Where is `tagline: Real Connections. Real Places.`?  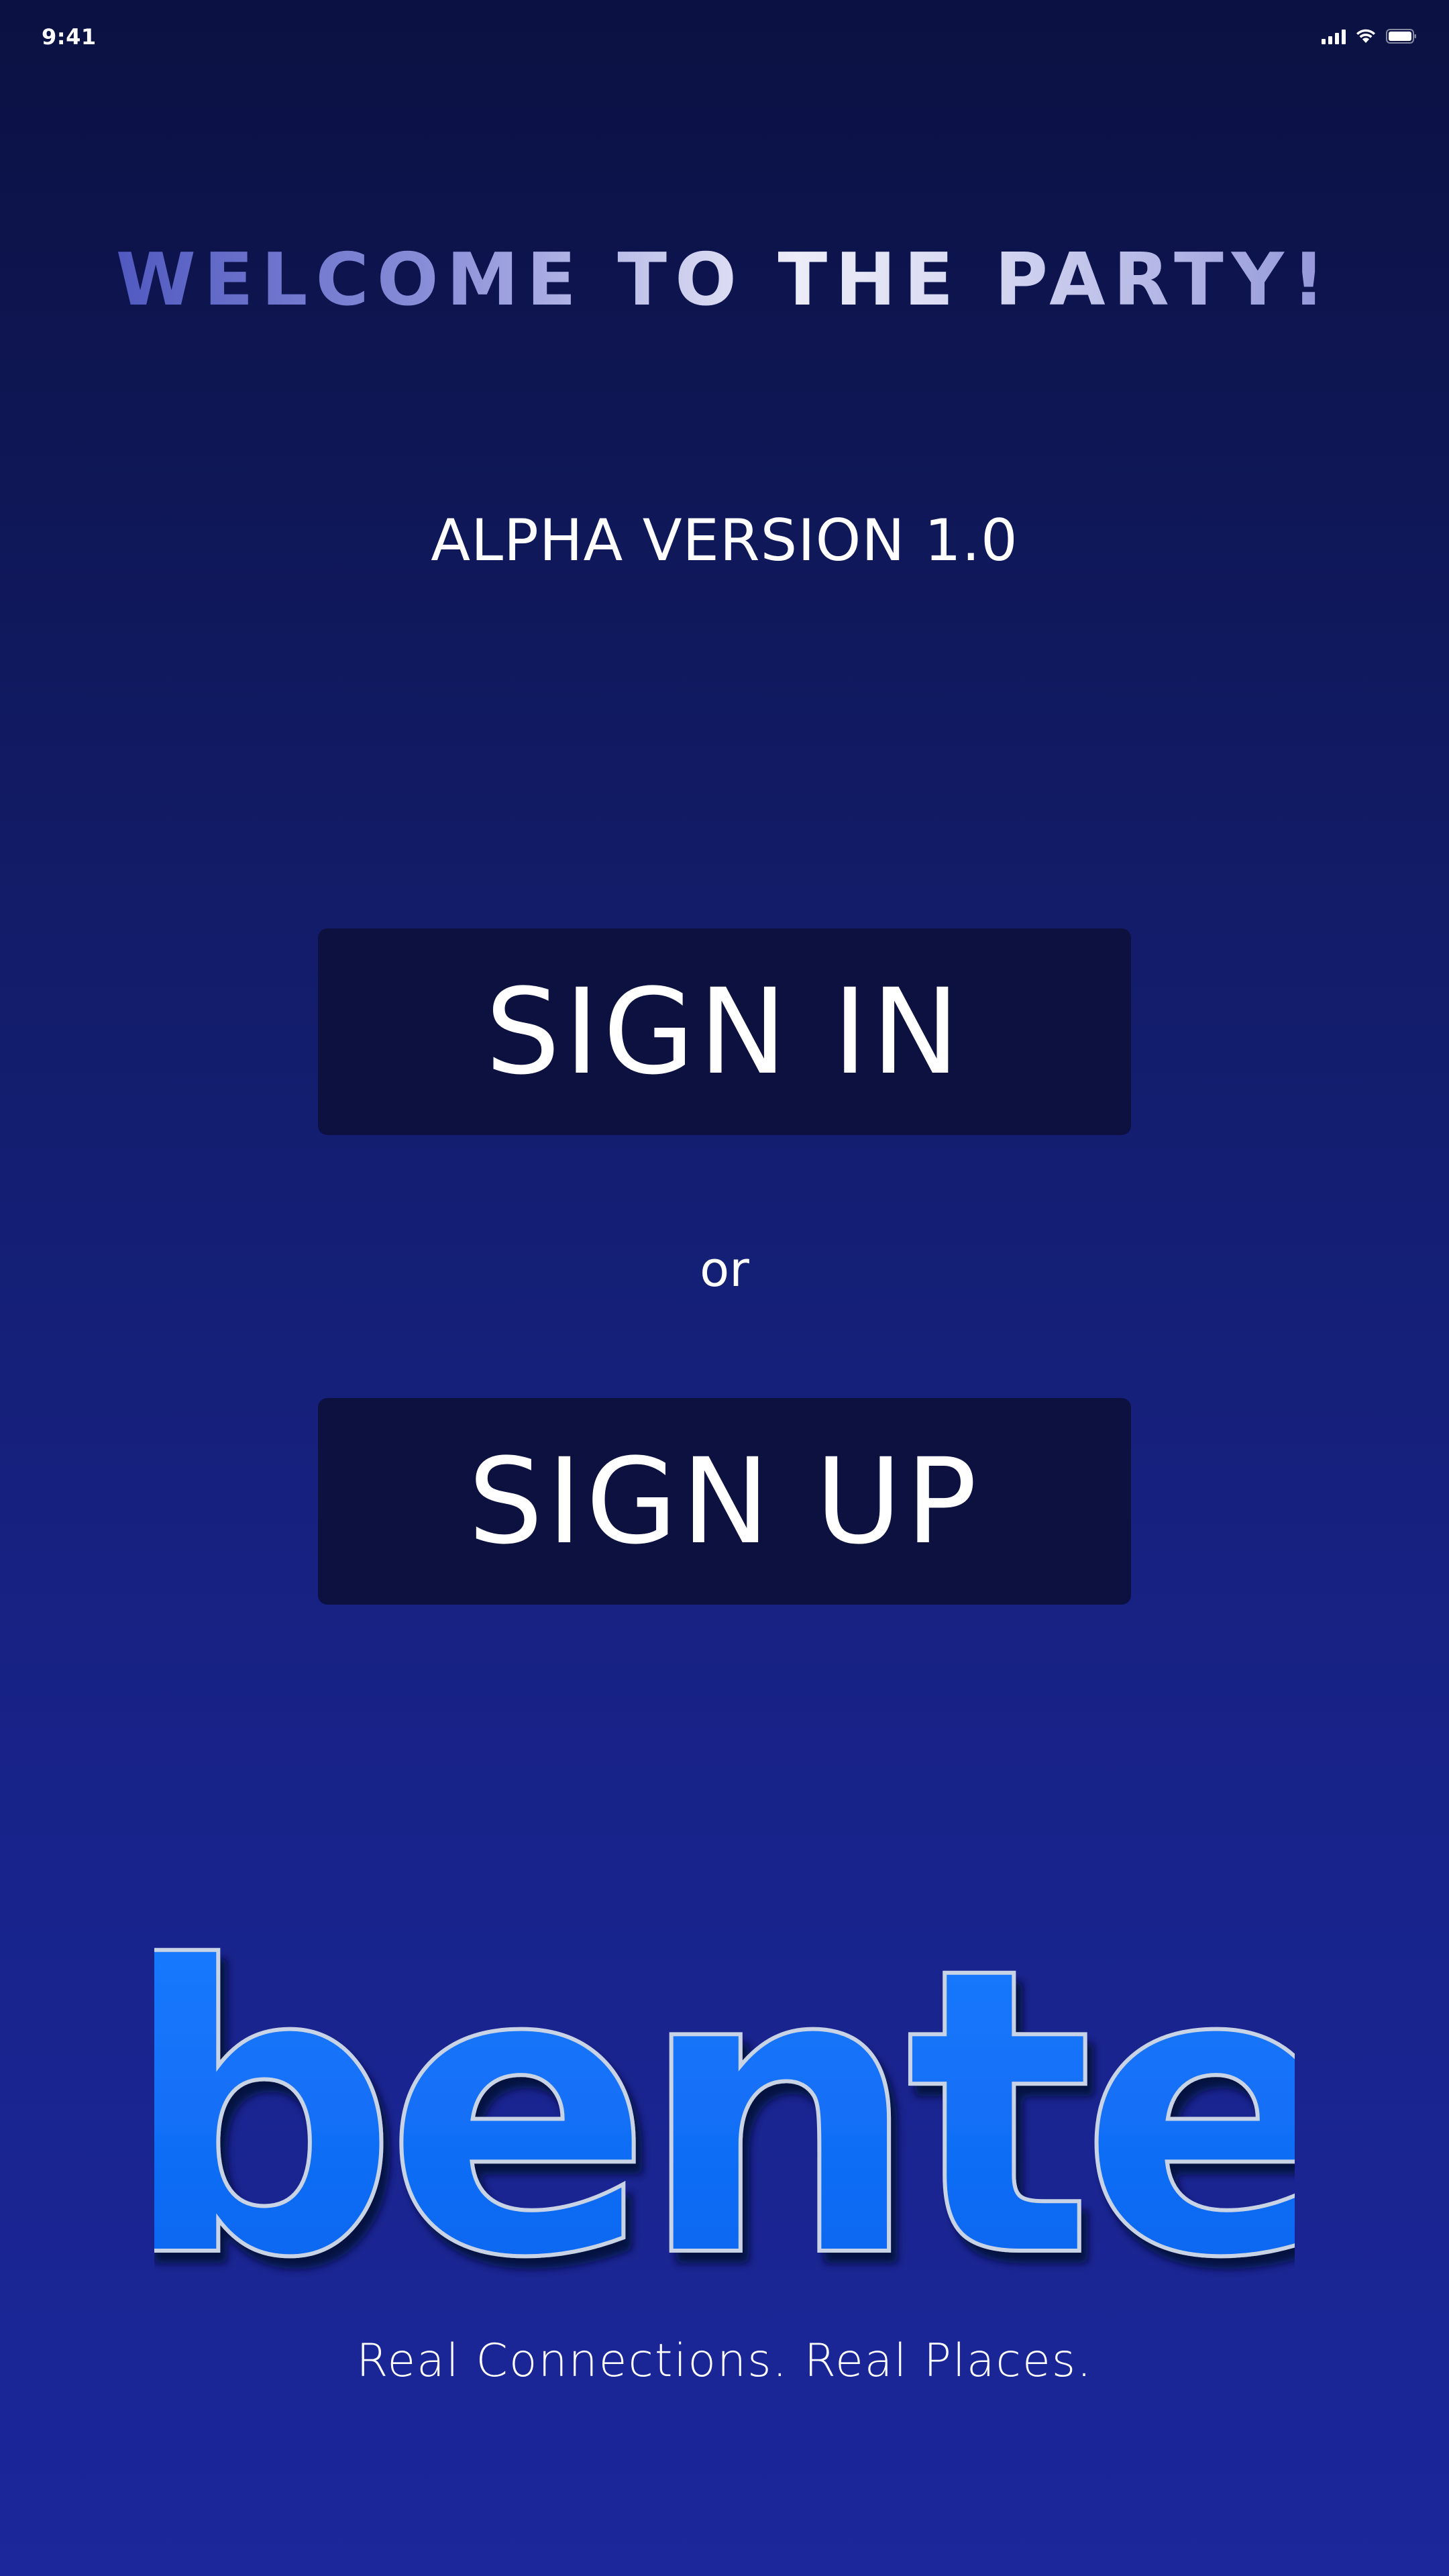 tagline: Real Connections. Real Places. is located at coordinates (724, 2360).